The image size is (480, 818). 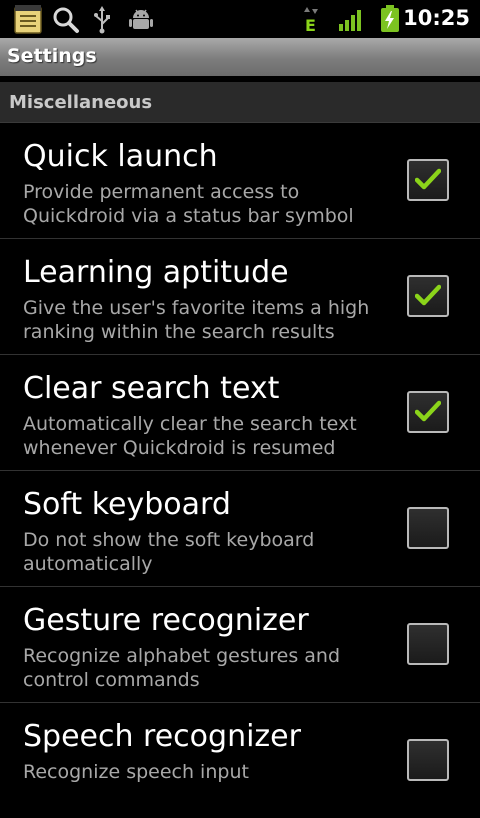 I want to click on clear-search-text-checkbox, so click(x=428, y=412).